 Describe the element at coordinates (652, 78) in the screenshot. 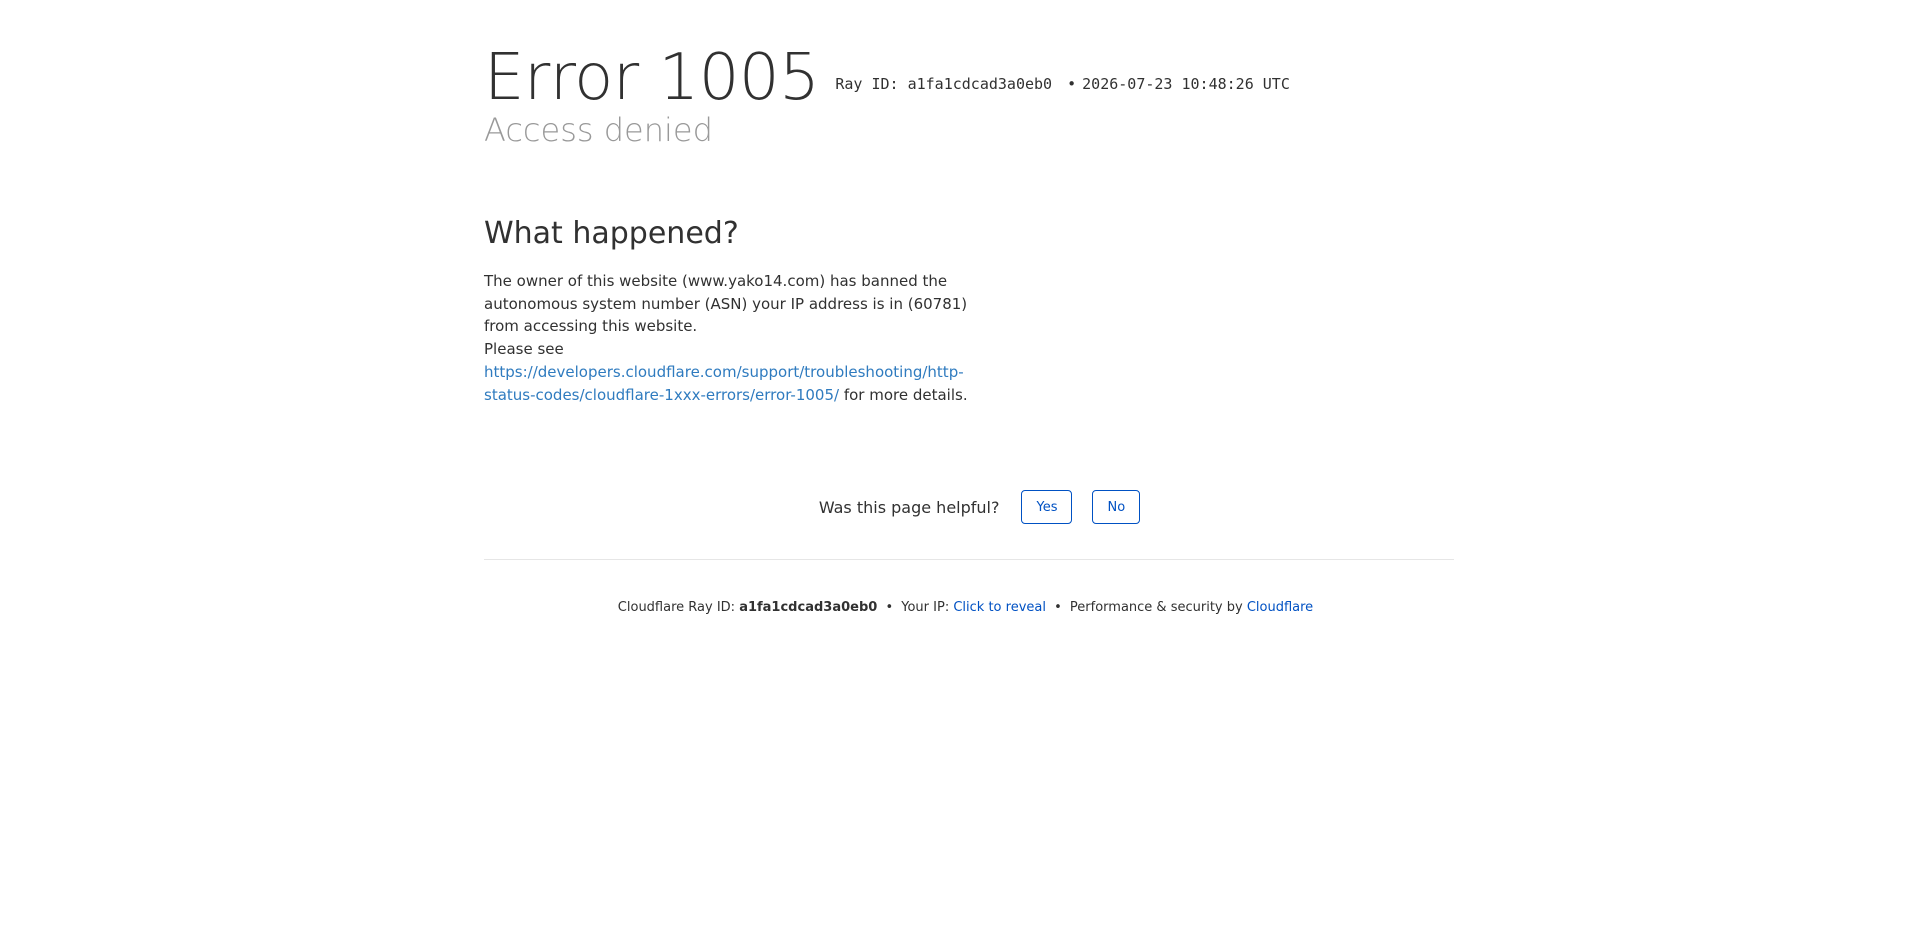

I see `error-title: Error 1005` at that location.